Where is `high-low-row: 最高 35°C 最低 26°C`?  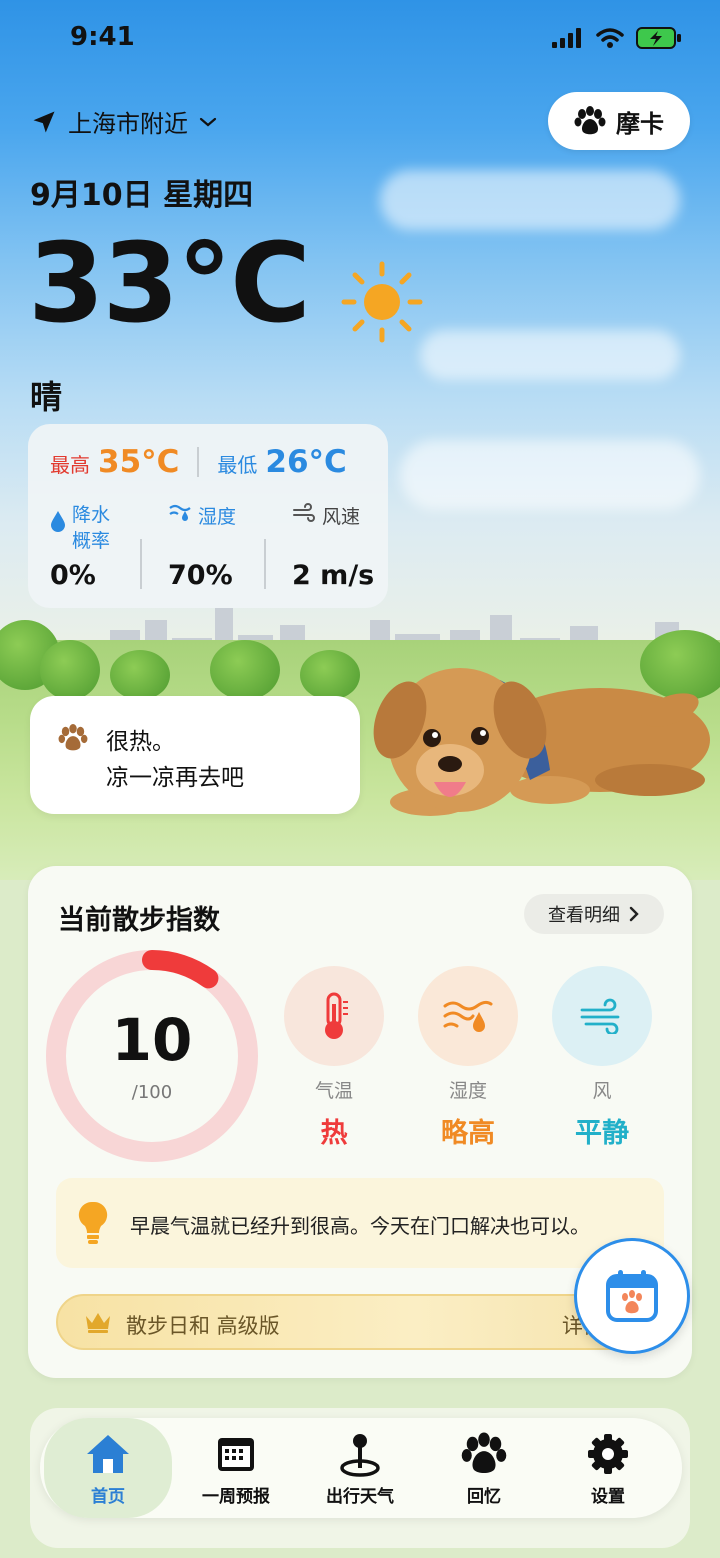
high-low-row: 最高 35°C 最低 26°C is located at coordinates (198, 462).